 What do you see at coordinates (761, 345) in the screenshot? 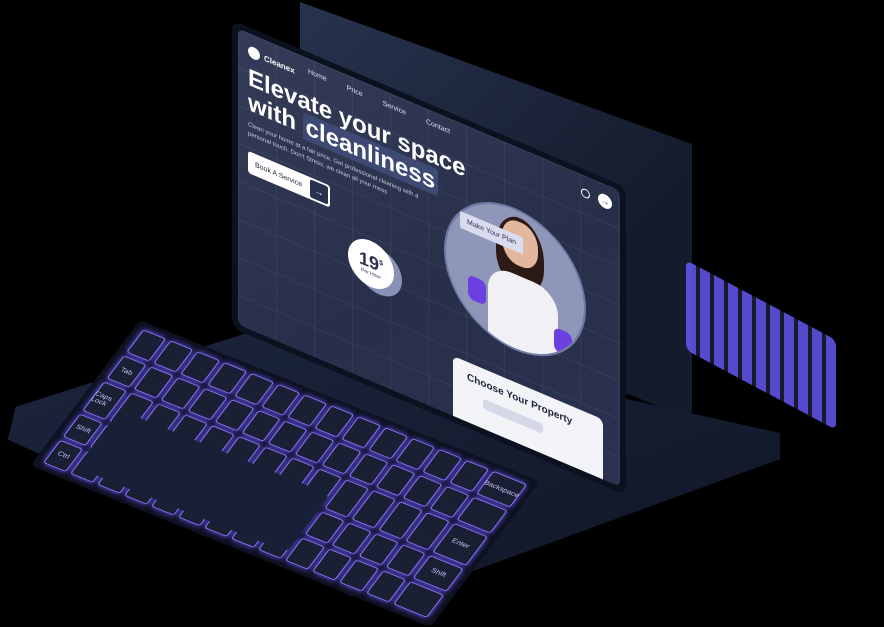
I see `back-laptop-keyboard` at bounding box center [761, 345].